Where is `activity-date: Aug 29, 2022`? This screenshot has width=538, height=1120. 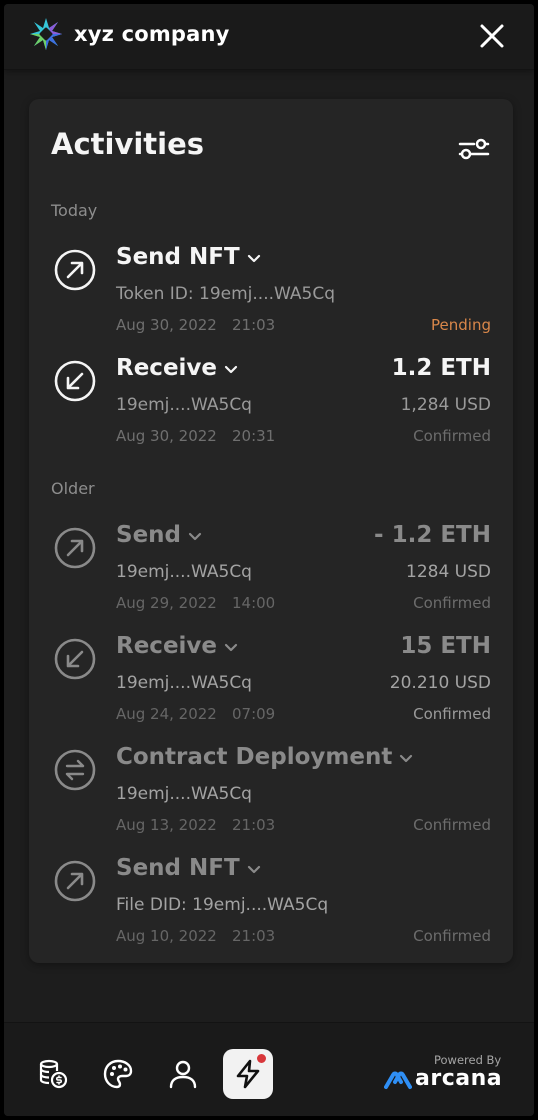 activity-date: Aug 29, 2022 is located at coordinates (166, 603).